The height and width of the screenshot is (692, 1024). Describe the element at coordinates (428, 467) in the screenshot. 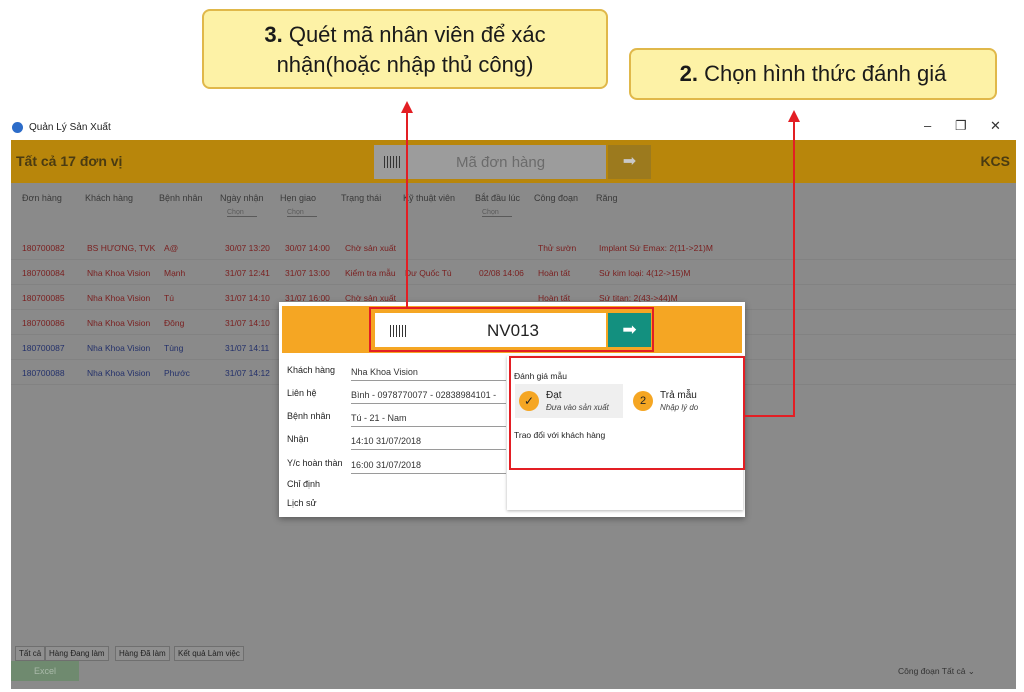

I see `field-required-finish-value: 16:00 31/07/2018` at that location.